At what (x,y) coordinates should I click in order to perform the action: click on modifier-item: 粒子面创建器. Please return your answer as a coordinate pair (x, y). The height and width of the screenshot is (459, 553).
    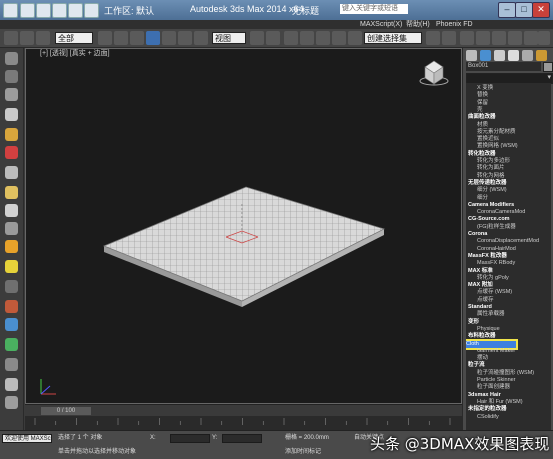
    Looking at the image, I should click on (508, 387).